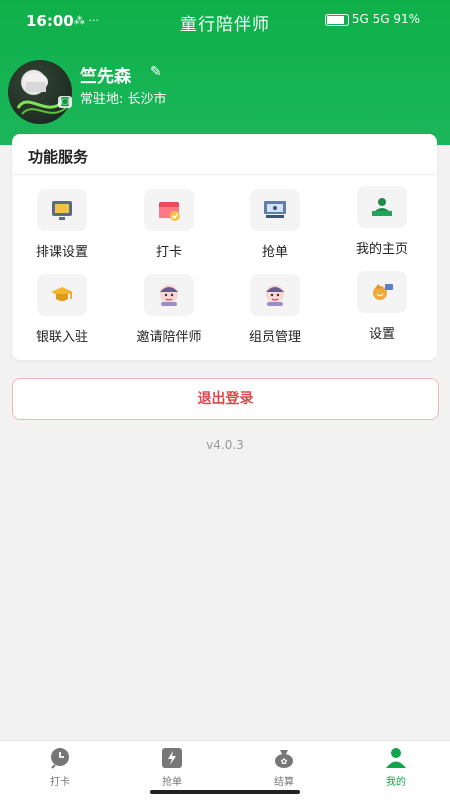 This screenshot has height=801, width=450. What do you see at coordinates (60, 758) in the screenshot?
I see `clock-icon` at bounding box center [60, 758].